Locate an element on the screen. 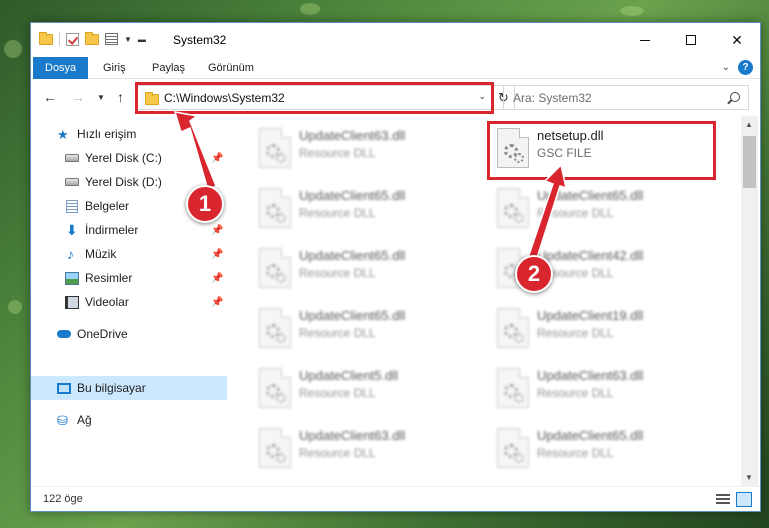 Image resolution: width=769 pixels, height=528 pixels. callout-2: 2 is located at coordinates (534, 274).